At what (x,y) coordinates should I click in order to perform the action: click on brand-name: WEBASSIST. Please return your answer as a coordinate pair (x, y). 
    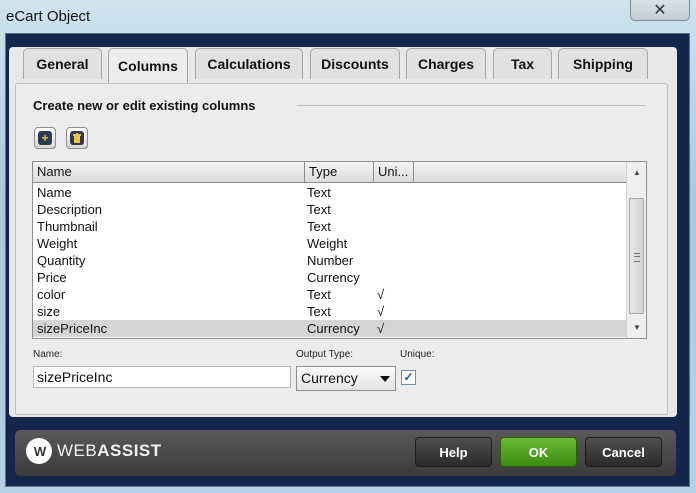
    Looking at the image, I should click on (109, 451).